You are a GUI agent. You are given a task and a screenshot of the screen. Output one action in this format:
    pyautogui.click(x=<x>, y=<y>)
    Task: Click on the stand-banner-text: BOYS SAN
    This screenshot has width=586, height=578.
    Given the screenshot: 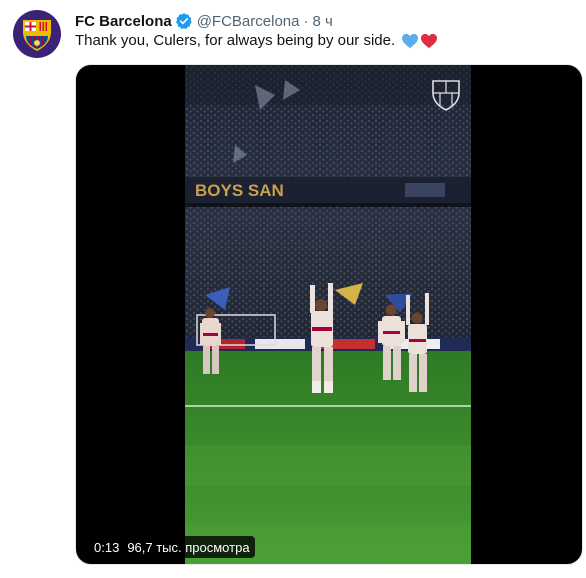 What is the action you would take?
    pyautogui.click(x=239, y=190)
    